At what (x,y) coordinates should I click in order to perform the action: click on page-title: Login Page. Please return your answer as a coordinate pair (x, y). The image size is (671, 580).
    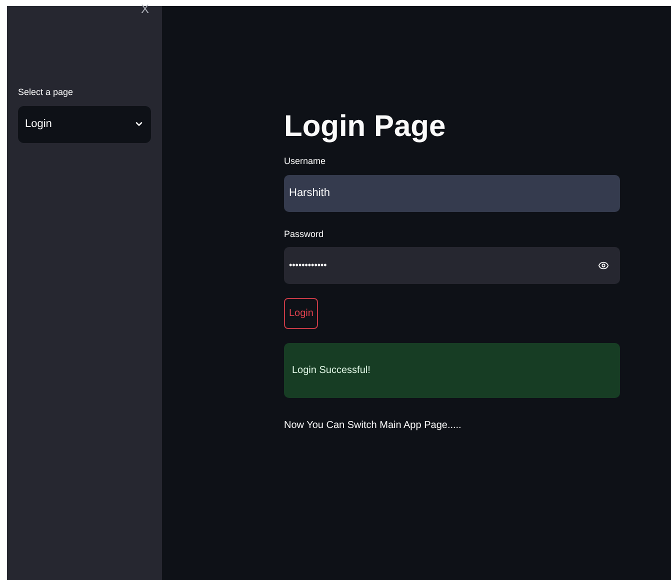
    Looking at the image, I should click on (365, 127).